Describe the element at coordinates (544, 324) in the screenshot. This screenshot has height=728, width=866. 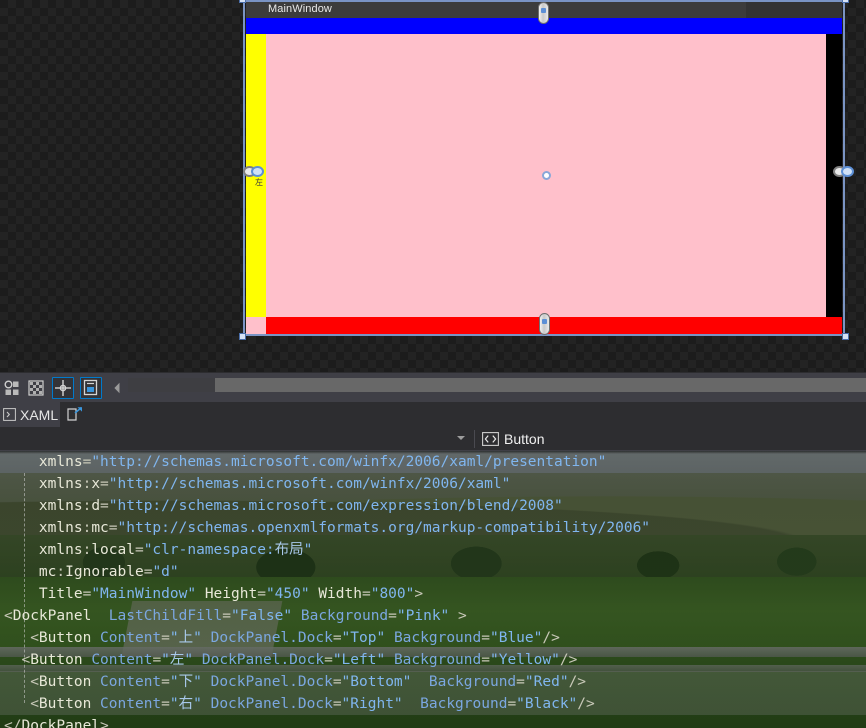
I see `margin-grip-bottom` at that location.